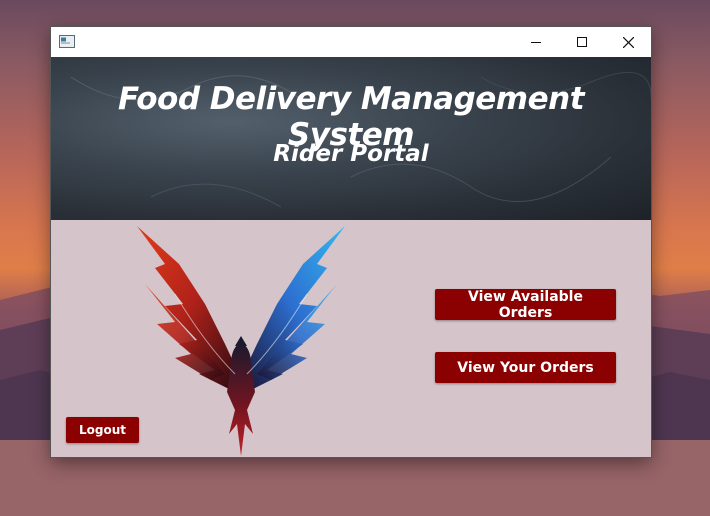 This screenshot has width=710, height=516. Describe the element at coordinates (525, 367) in the screenshot. I see `view-your-orders-button: View Your Orders` at that location.